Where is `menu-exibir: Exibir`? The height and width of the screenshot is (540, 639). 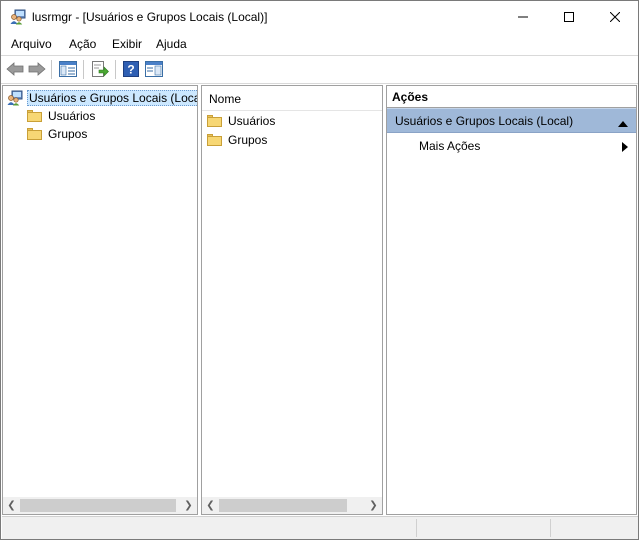
menu-exibir: Exibir is located at coordinates (127, 44).